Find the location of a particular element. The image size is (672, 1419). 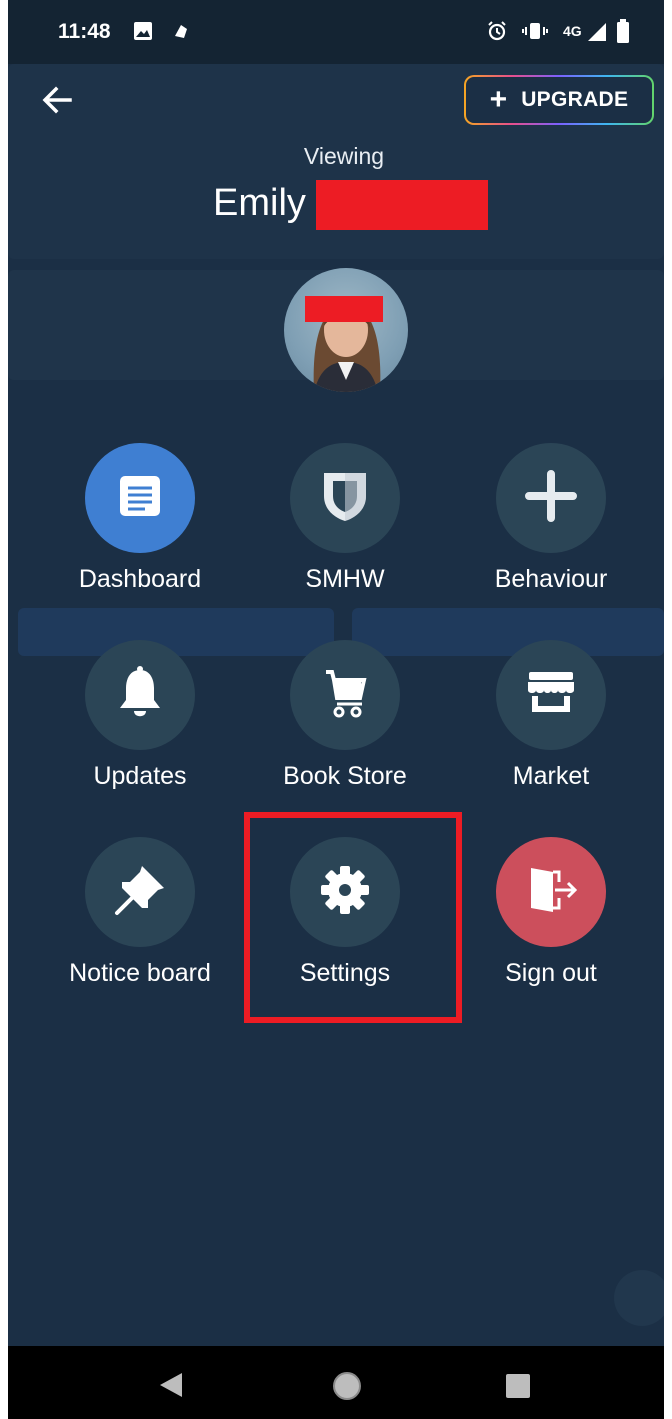

menu-item-label: Dashboard is located at coordinates (140, 579).